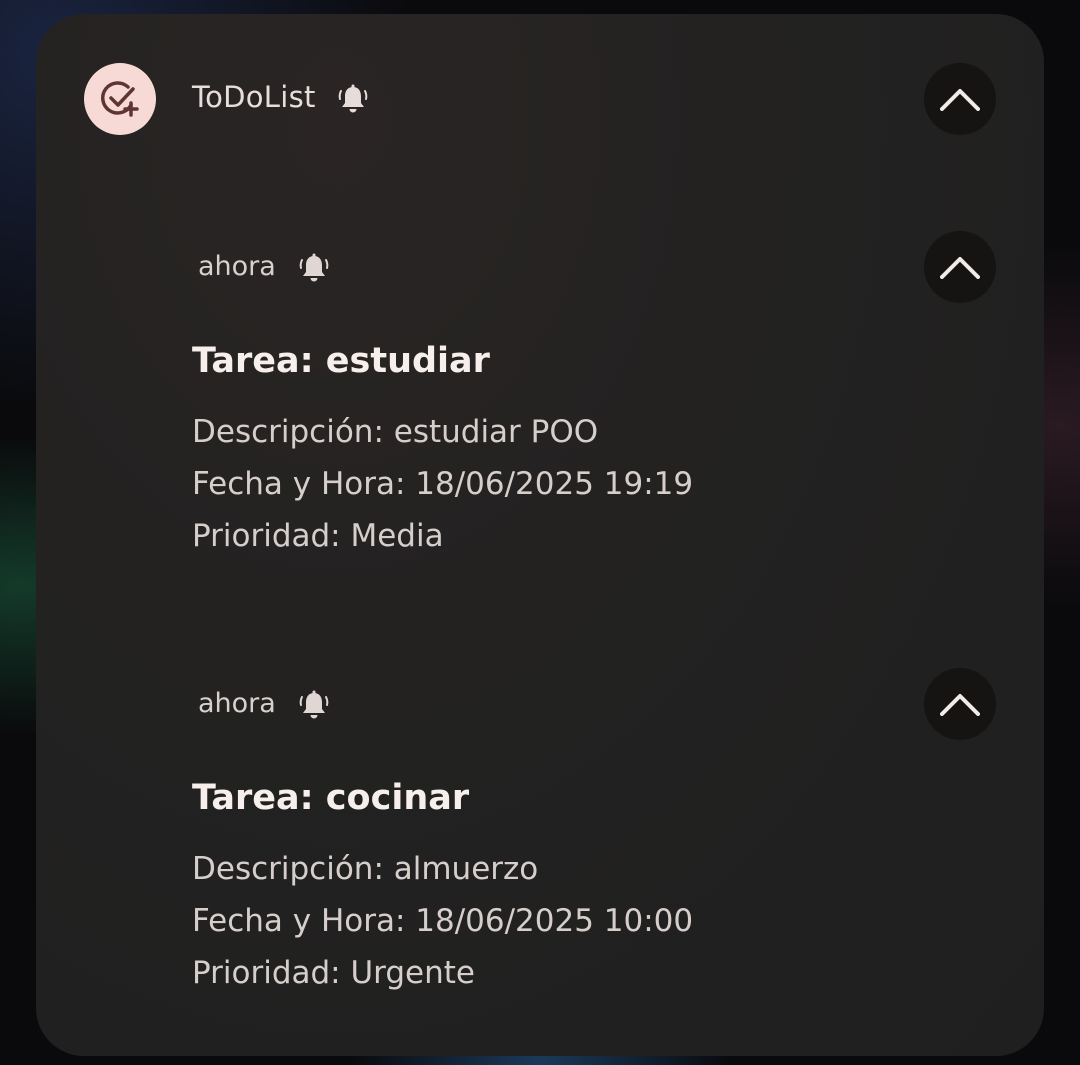  What do you see at coordinates (365, 869) in the screenshot?
I see `notification-description: Descripción: almuerzo` at bounding box center [365, 869].